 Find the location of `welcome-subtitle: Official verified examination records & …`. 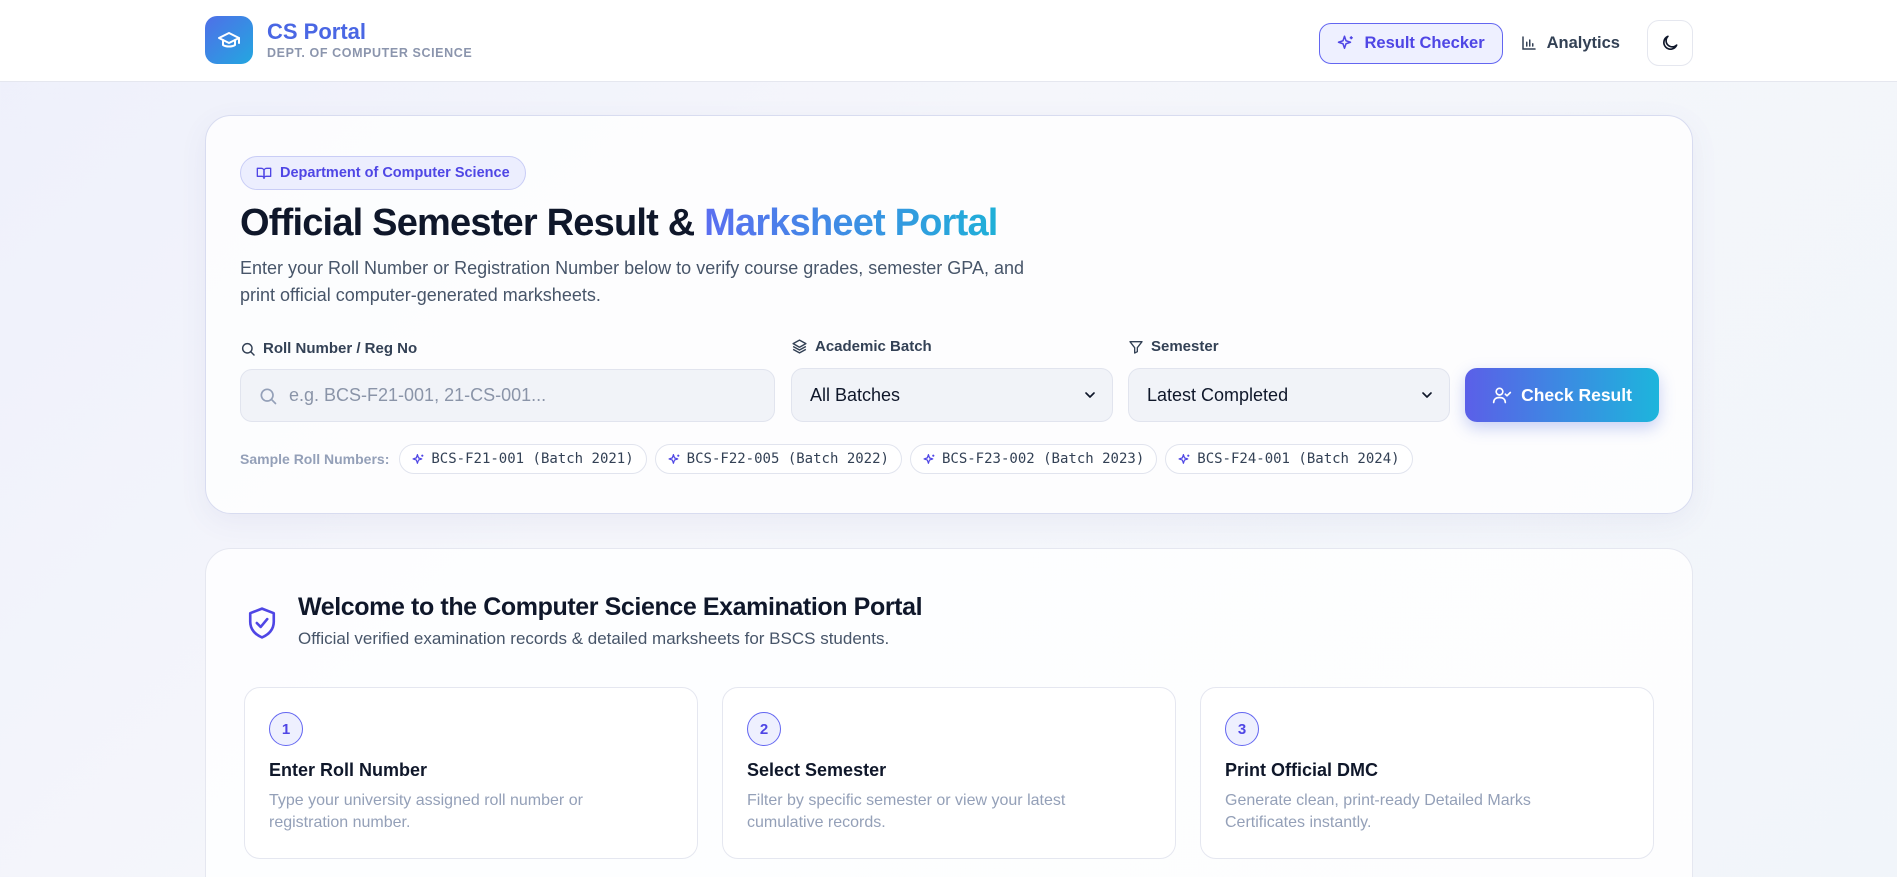

welcome-subtitle: Official verified examination records & … is located at coordinates (594, 638).